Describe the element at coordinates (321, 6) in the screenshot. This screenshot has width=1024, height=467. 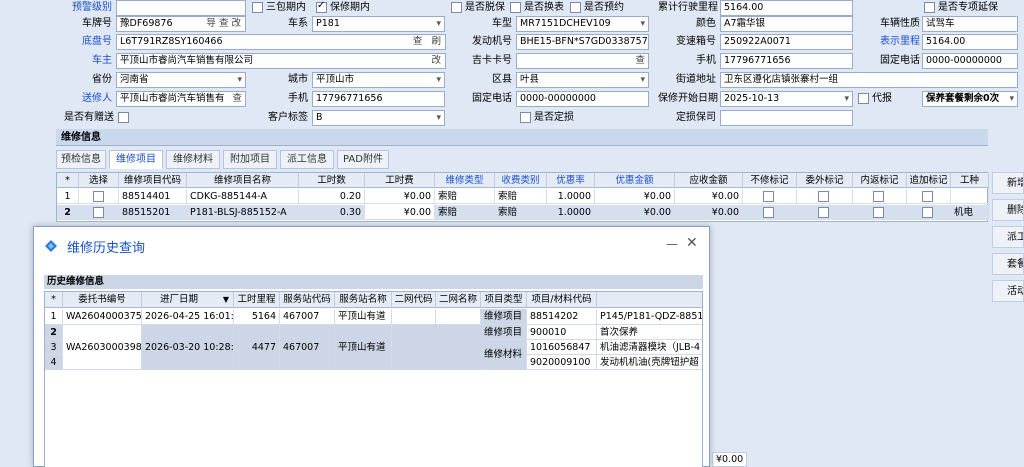
I see `warranty-period-checkbox` at that location.